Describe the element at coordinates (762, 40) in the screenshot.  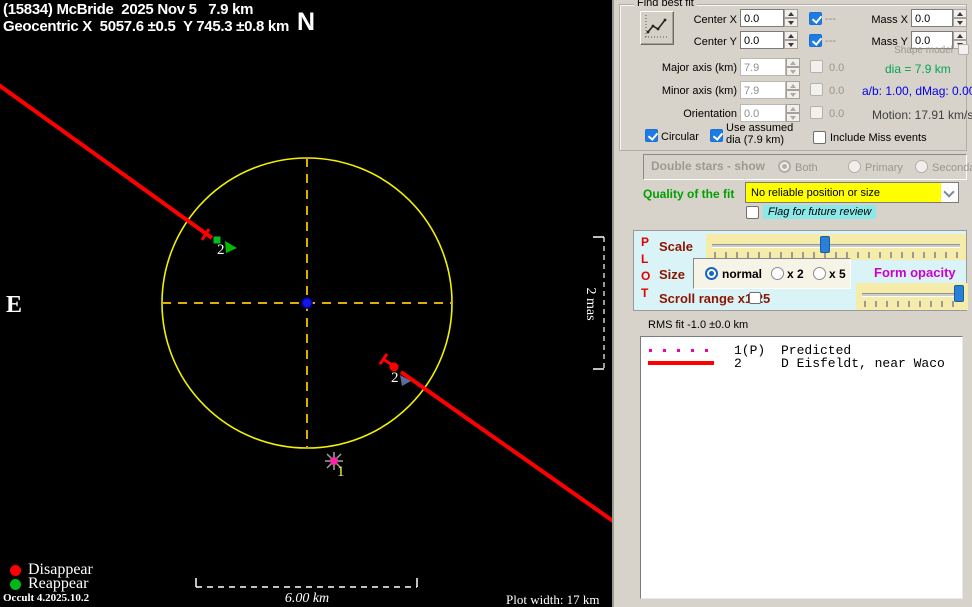
I see `center-y-input` at that location.